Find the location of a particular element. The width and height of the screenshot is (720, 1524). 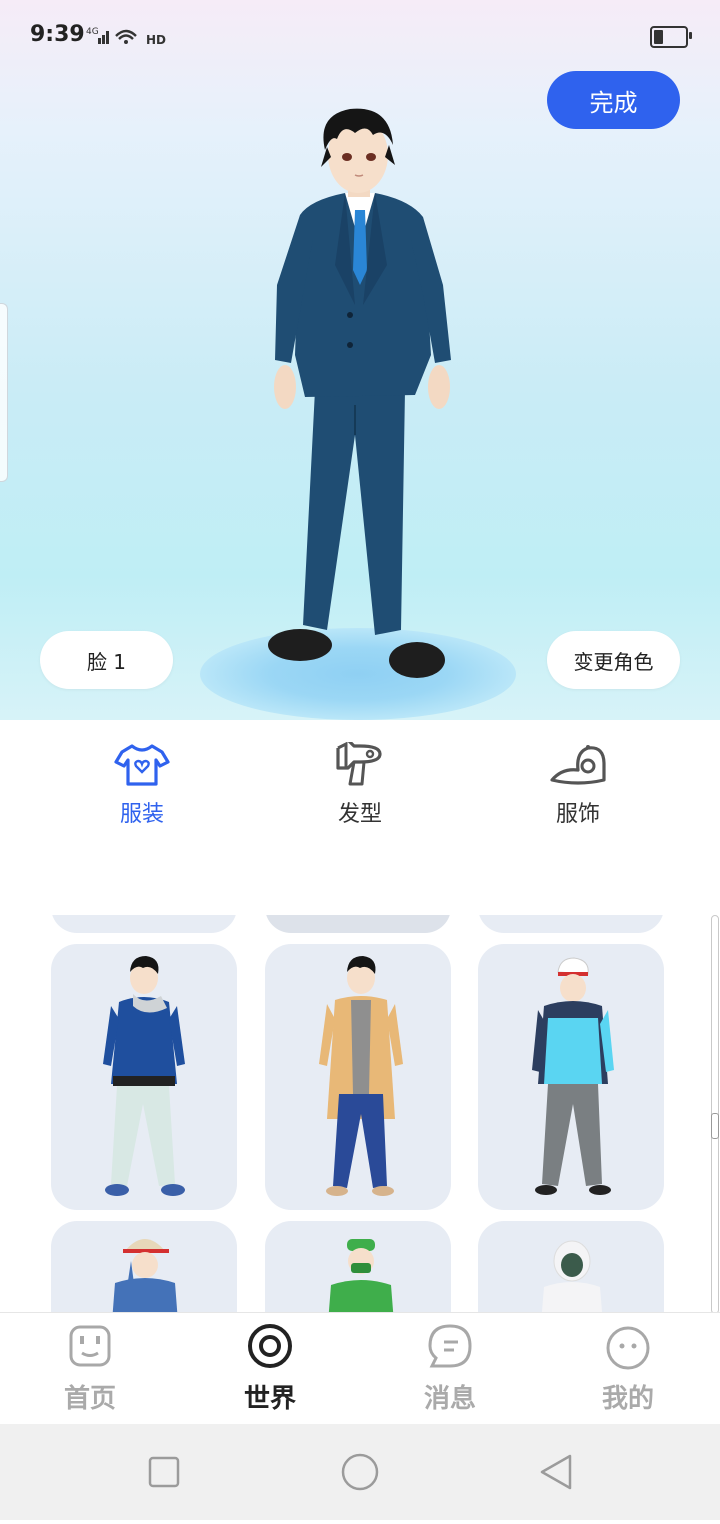

white-hoodie-outfit is located at coordinates (572, 1276).